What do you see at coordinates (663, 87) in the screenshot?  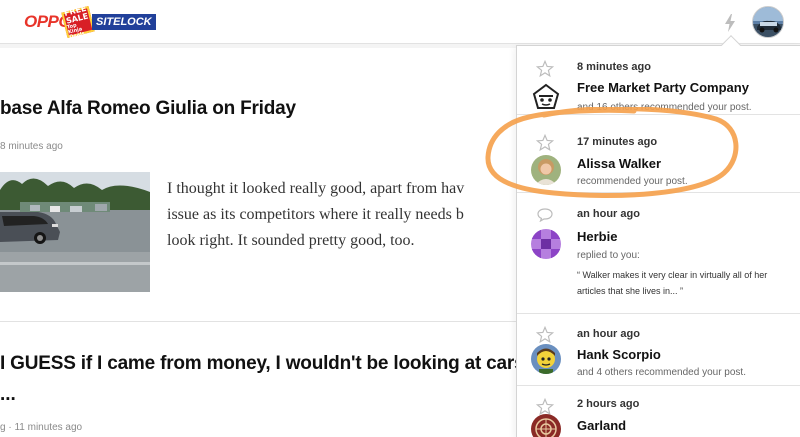 I see `notification-name: Free Market Party Company` at bounding box center [663, 87].